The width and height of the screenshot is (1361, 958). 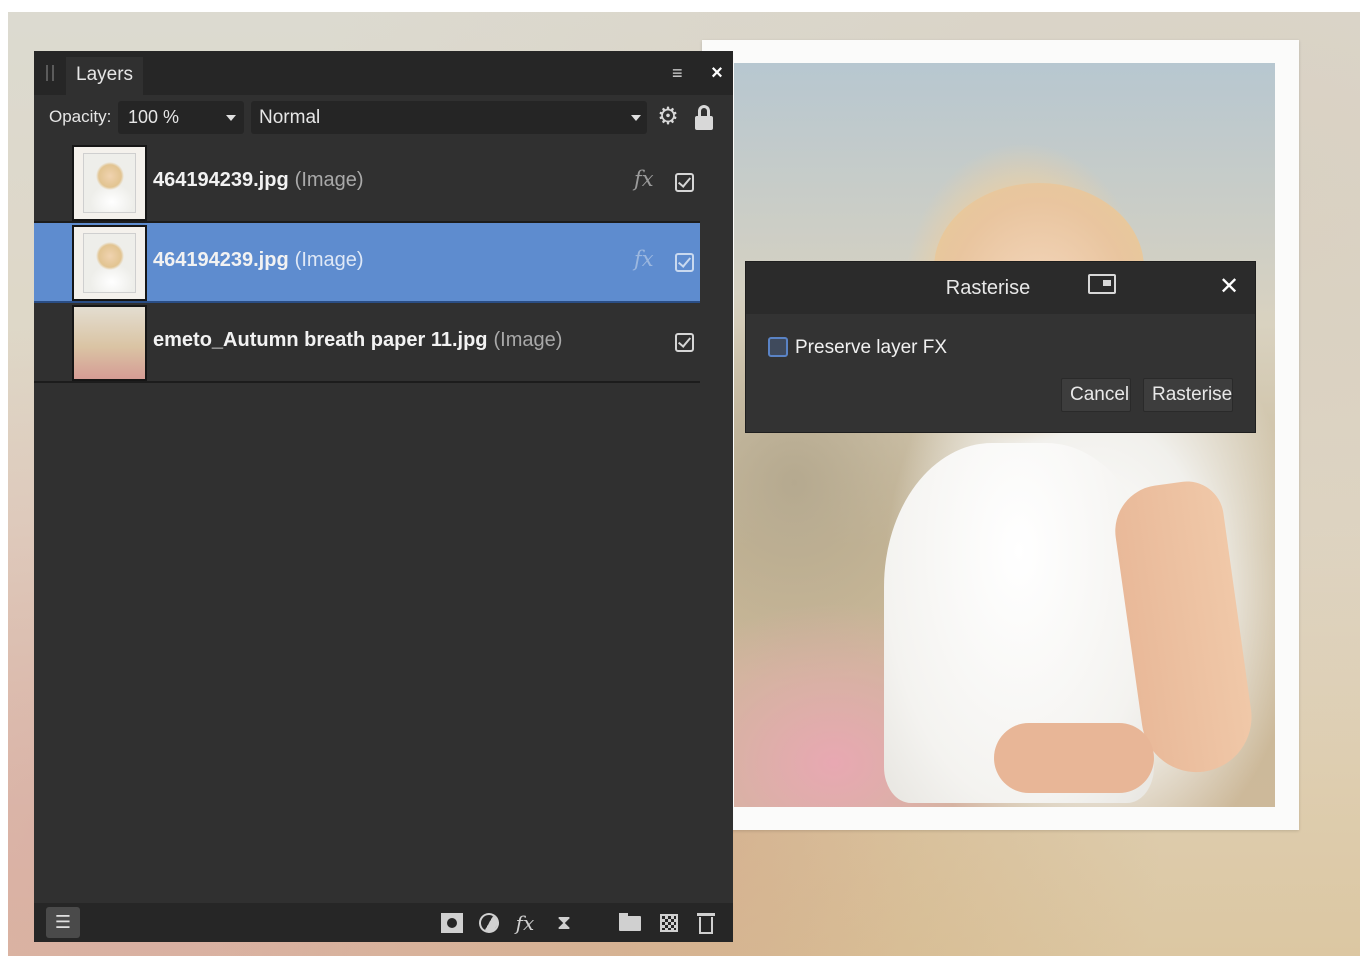 What do you see at coordinates (682, 73) in the screenshot?
I see `hamburger-menu-icon: ≡` at bounding box center [682, 73].